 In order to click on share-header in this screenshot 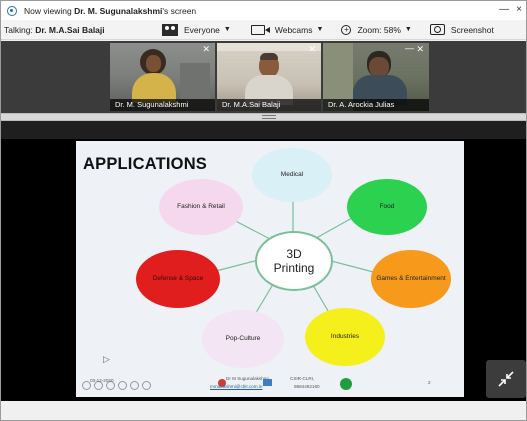, I will do `click(263, 130)`.